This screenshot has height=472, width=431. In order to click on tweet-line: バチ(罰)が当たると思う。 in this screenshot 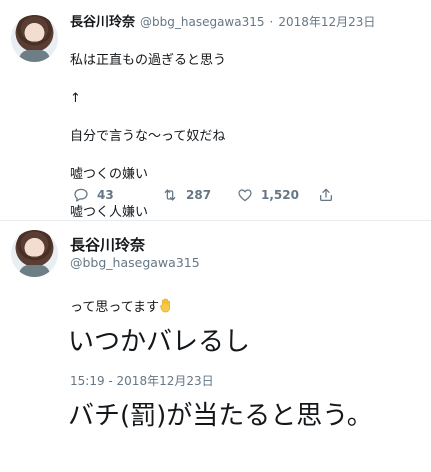, I will do `click(220, 416)`.